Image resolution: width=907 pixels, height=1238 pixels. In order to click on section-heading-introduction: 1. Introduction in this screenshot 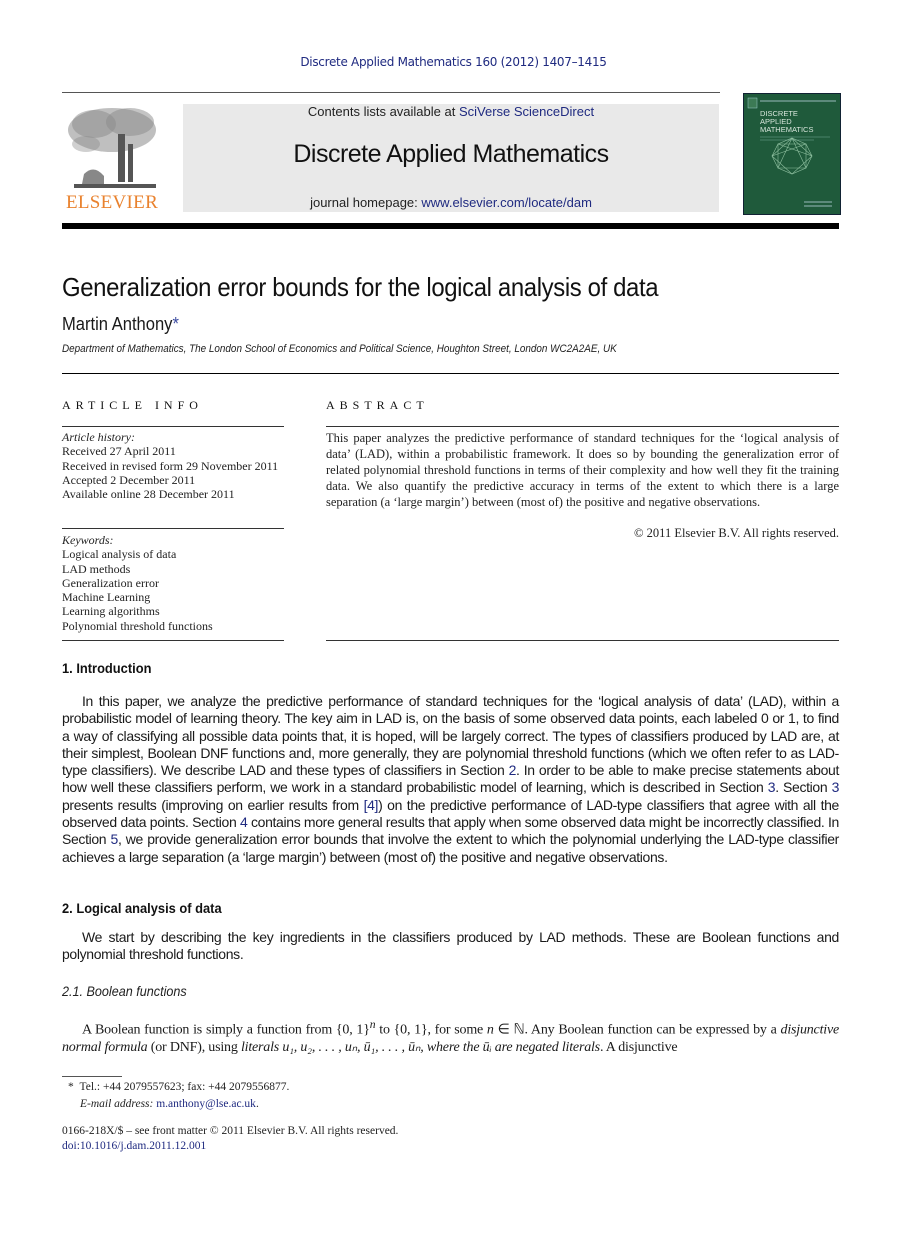, I will do `click(107, 668)`.